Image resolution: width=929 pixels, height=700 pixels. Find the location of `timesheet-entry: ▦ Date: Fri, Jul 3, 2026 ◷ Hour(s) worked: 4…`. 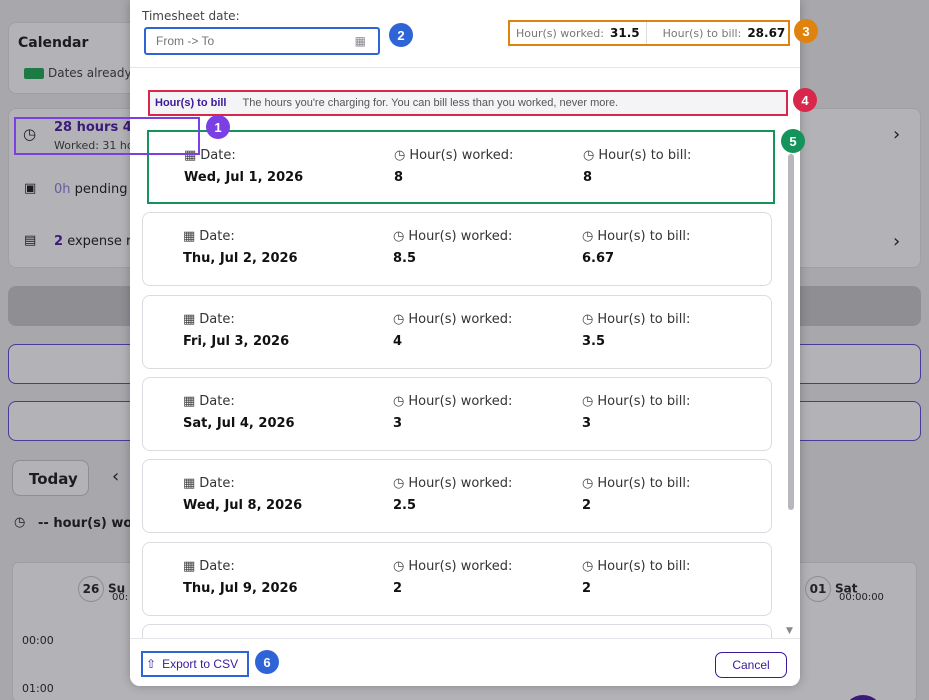

timesheet-entry: ▦ Date: Fri, Jul 3, 2026 ◷ Hour(s) worked: 4… is located at coordinates (457, 332).